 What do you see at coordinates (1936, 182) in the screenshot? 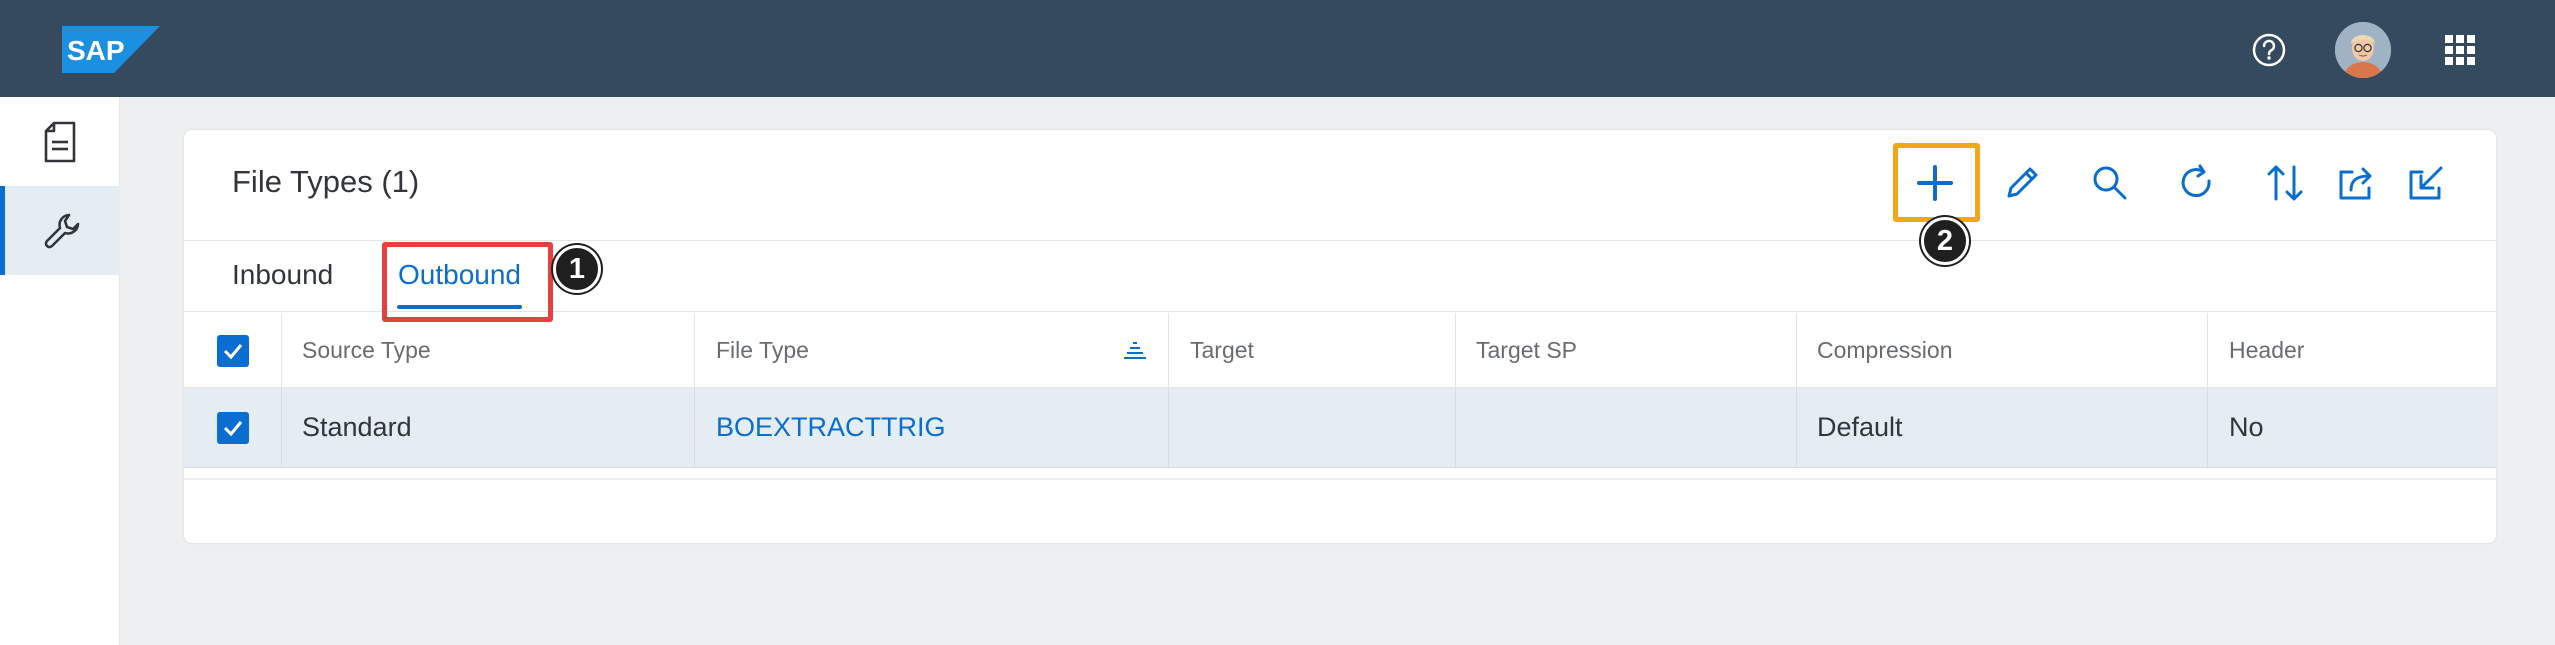
I see `highlight-add-button` at bounding box center [1936, 182].